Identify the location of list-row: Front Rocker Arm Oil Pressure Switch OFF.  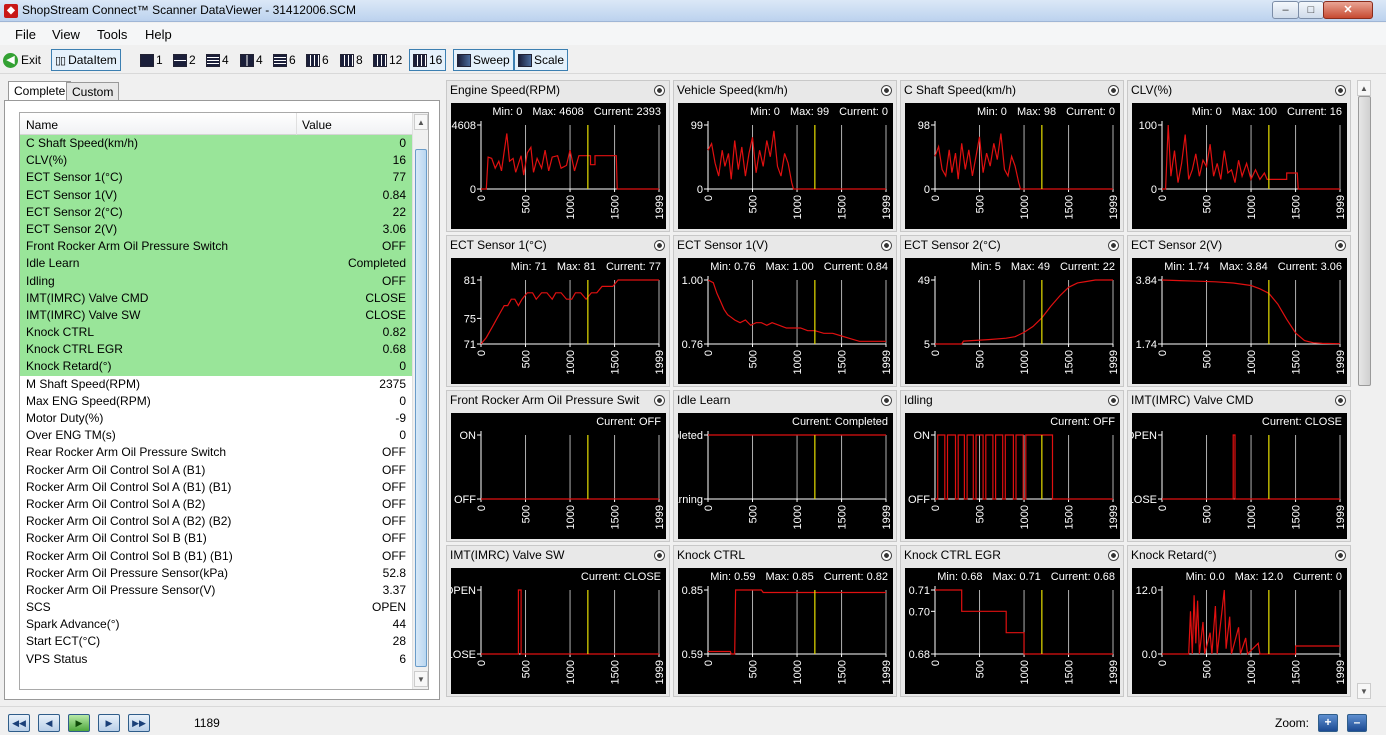
(216, 247).